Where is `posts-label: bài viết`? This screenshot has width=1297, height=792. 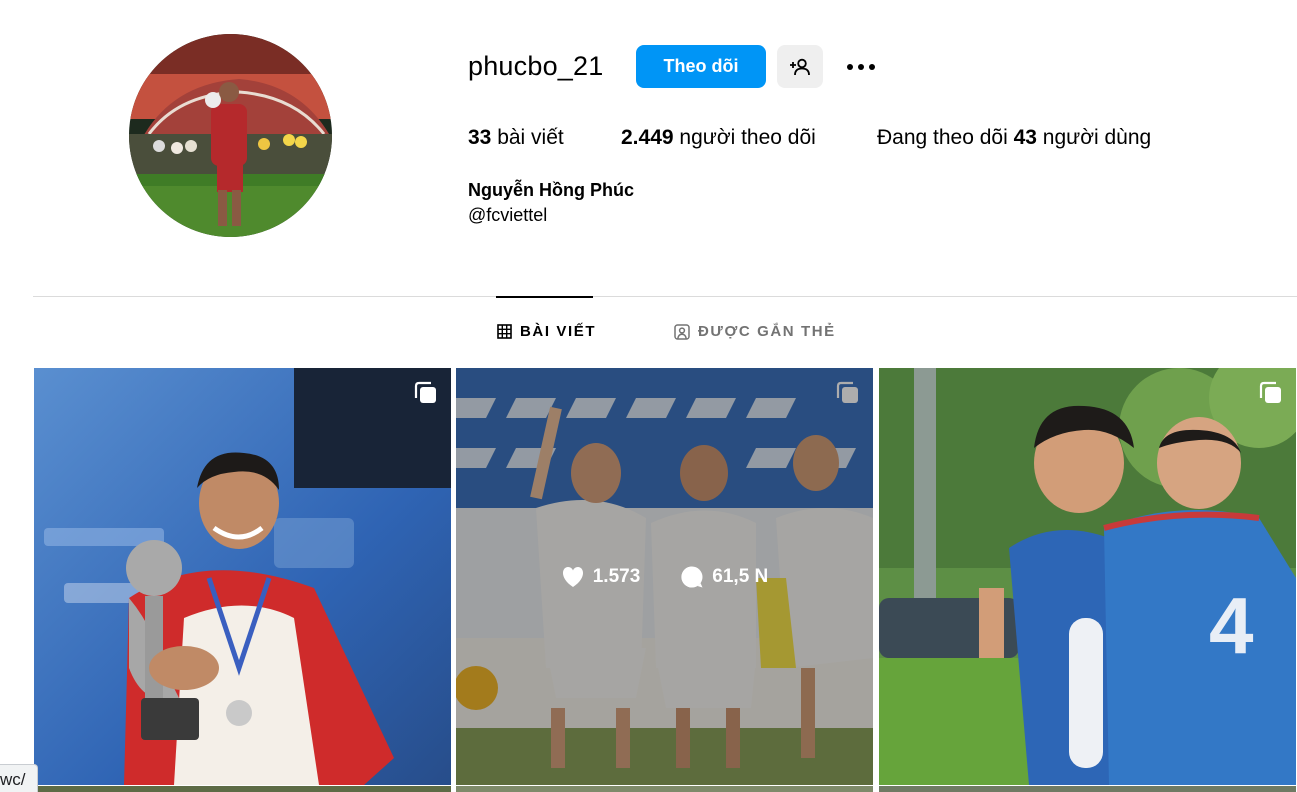 posts-label: bài viết is located at coordinates (527, 137).